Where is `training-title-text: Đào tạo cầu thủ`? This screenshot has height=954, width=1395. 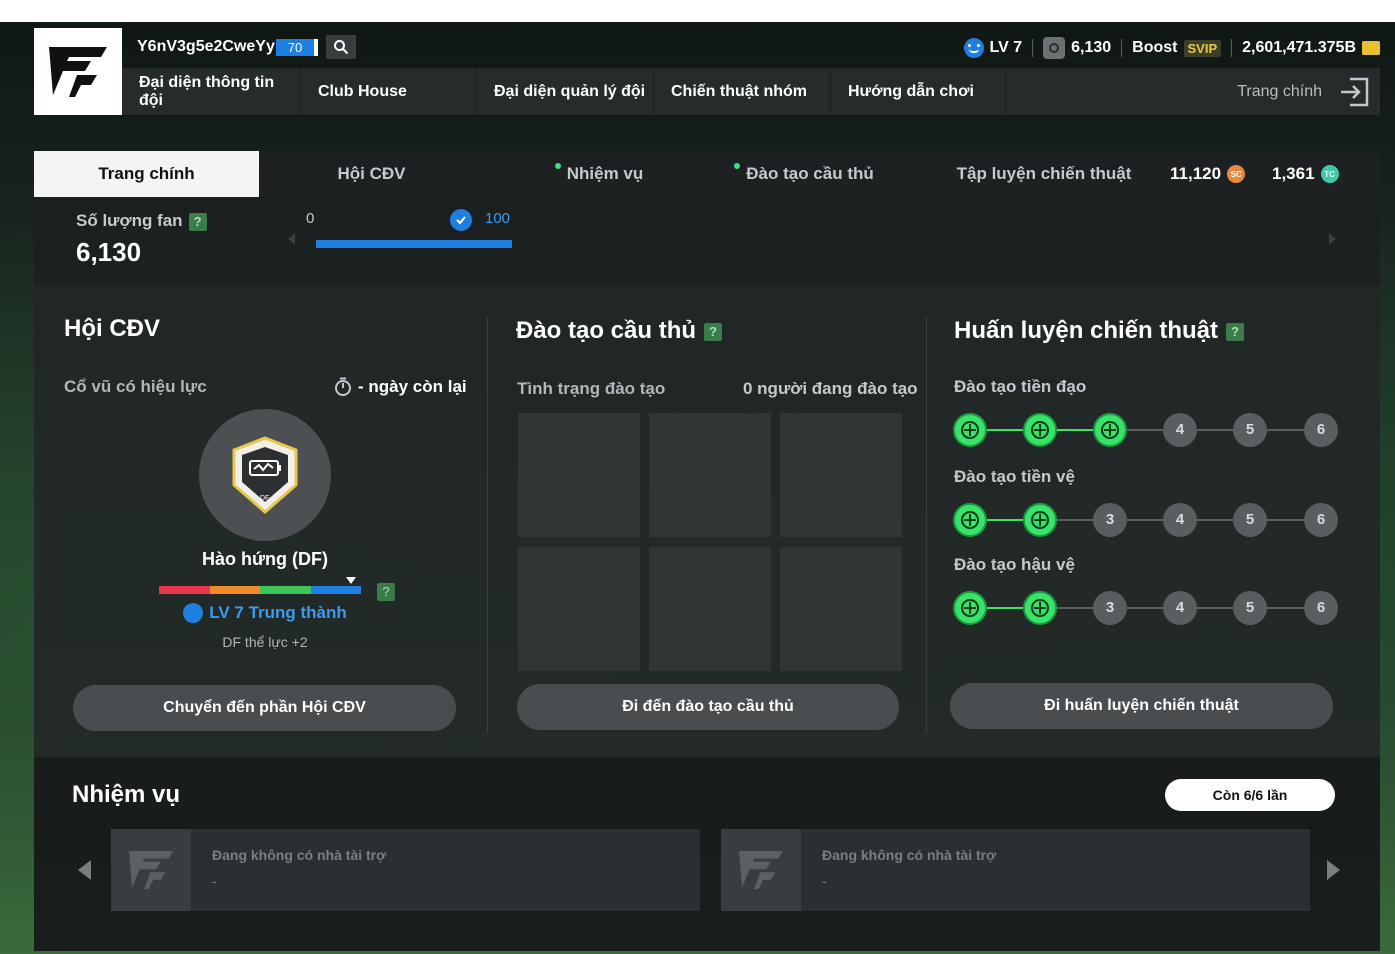
training-title-text: Đào tạo cầu thủ is located at coordinates (606, 330).